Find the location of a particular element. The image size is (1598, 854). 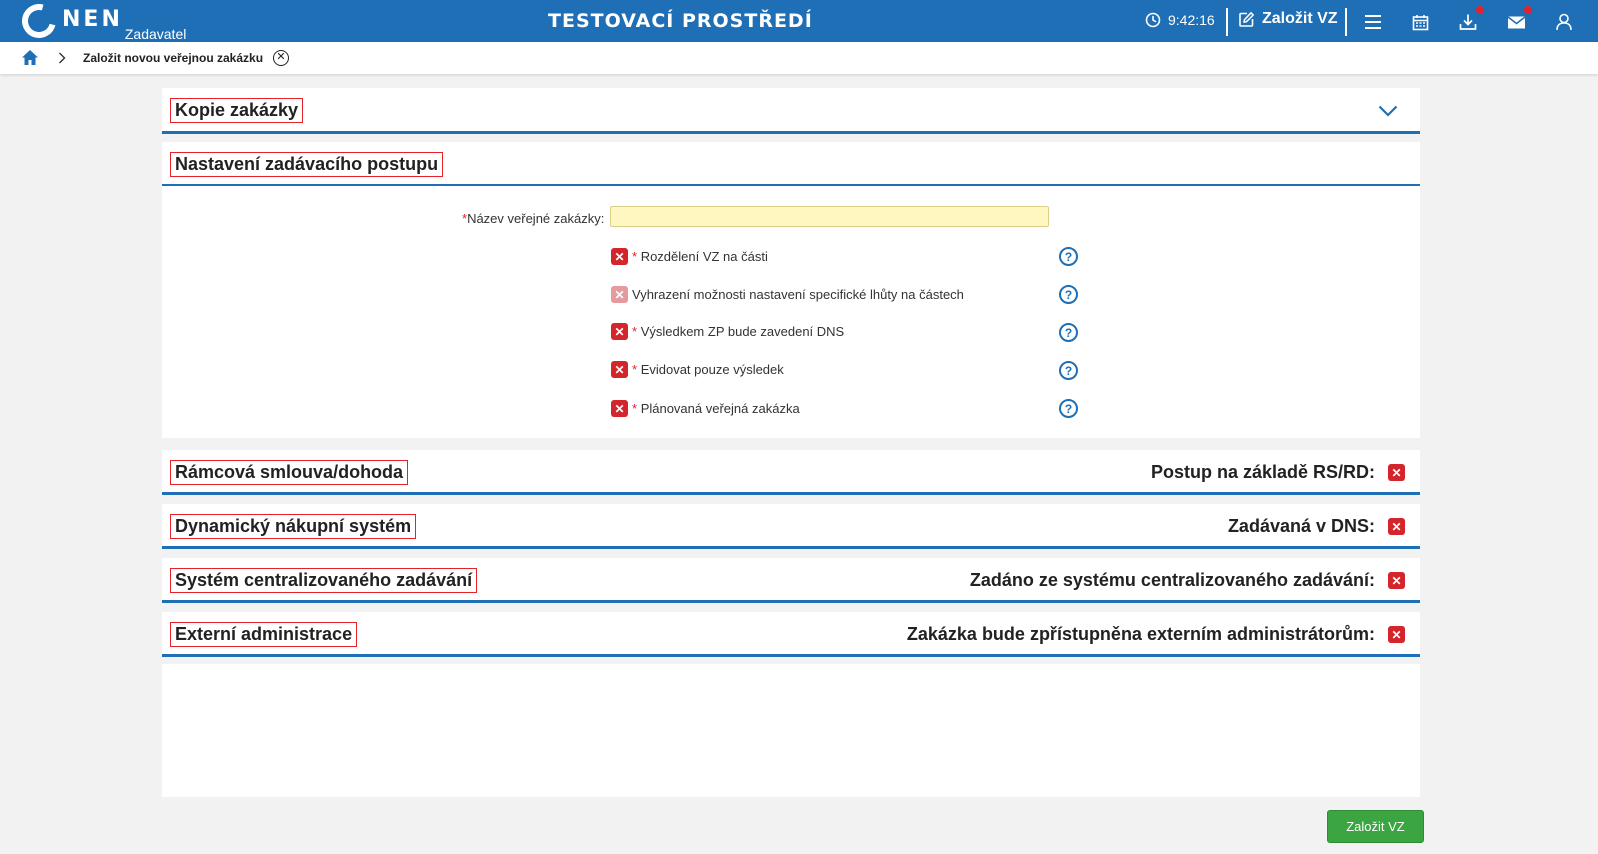

framework-flag-toggle: ✕ is located at coordinates (1396, 472).